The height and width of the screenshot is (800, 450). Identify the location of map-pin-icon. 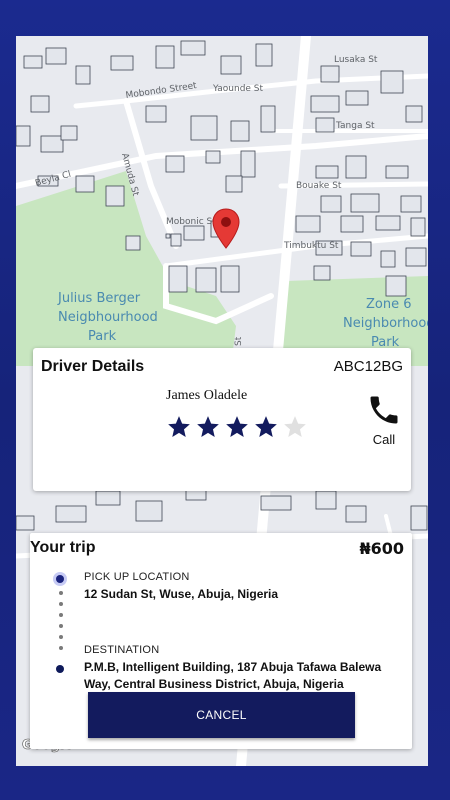
(226, 228).